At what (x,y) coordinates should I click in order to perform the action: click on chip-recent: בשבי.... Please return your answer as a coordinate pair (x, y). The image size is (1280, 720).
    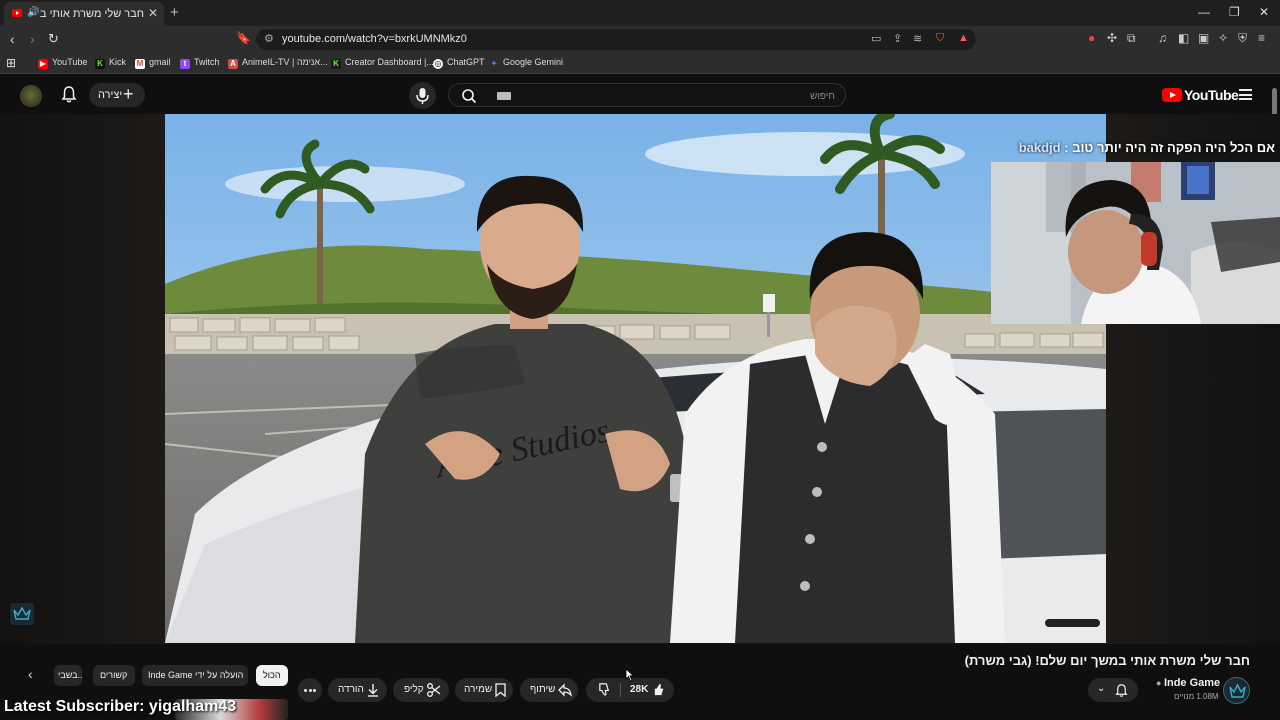
    Looking at the image, I should click on (68, 675).